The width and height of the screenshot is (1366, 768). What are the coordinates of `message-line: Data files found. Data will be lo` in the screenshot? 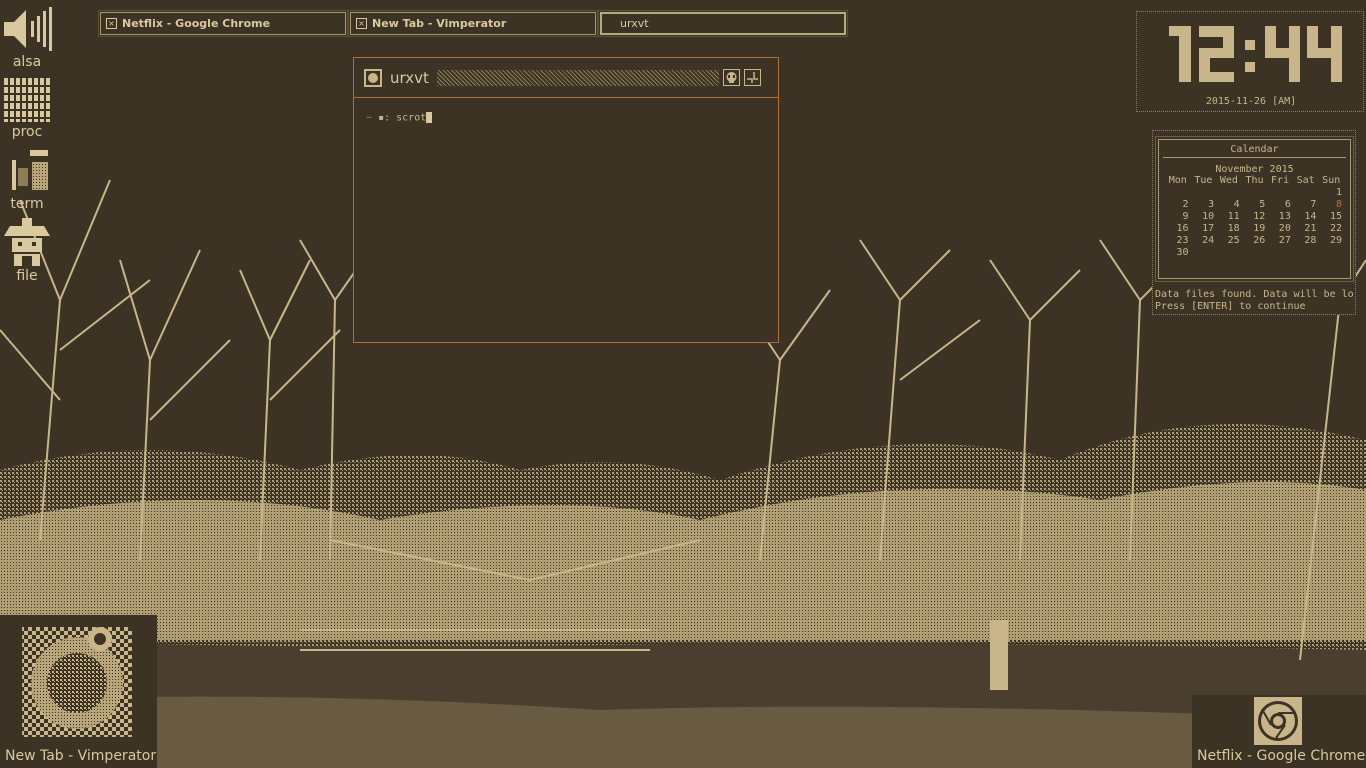 It's located at (1254, 294).